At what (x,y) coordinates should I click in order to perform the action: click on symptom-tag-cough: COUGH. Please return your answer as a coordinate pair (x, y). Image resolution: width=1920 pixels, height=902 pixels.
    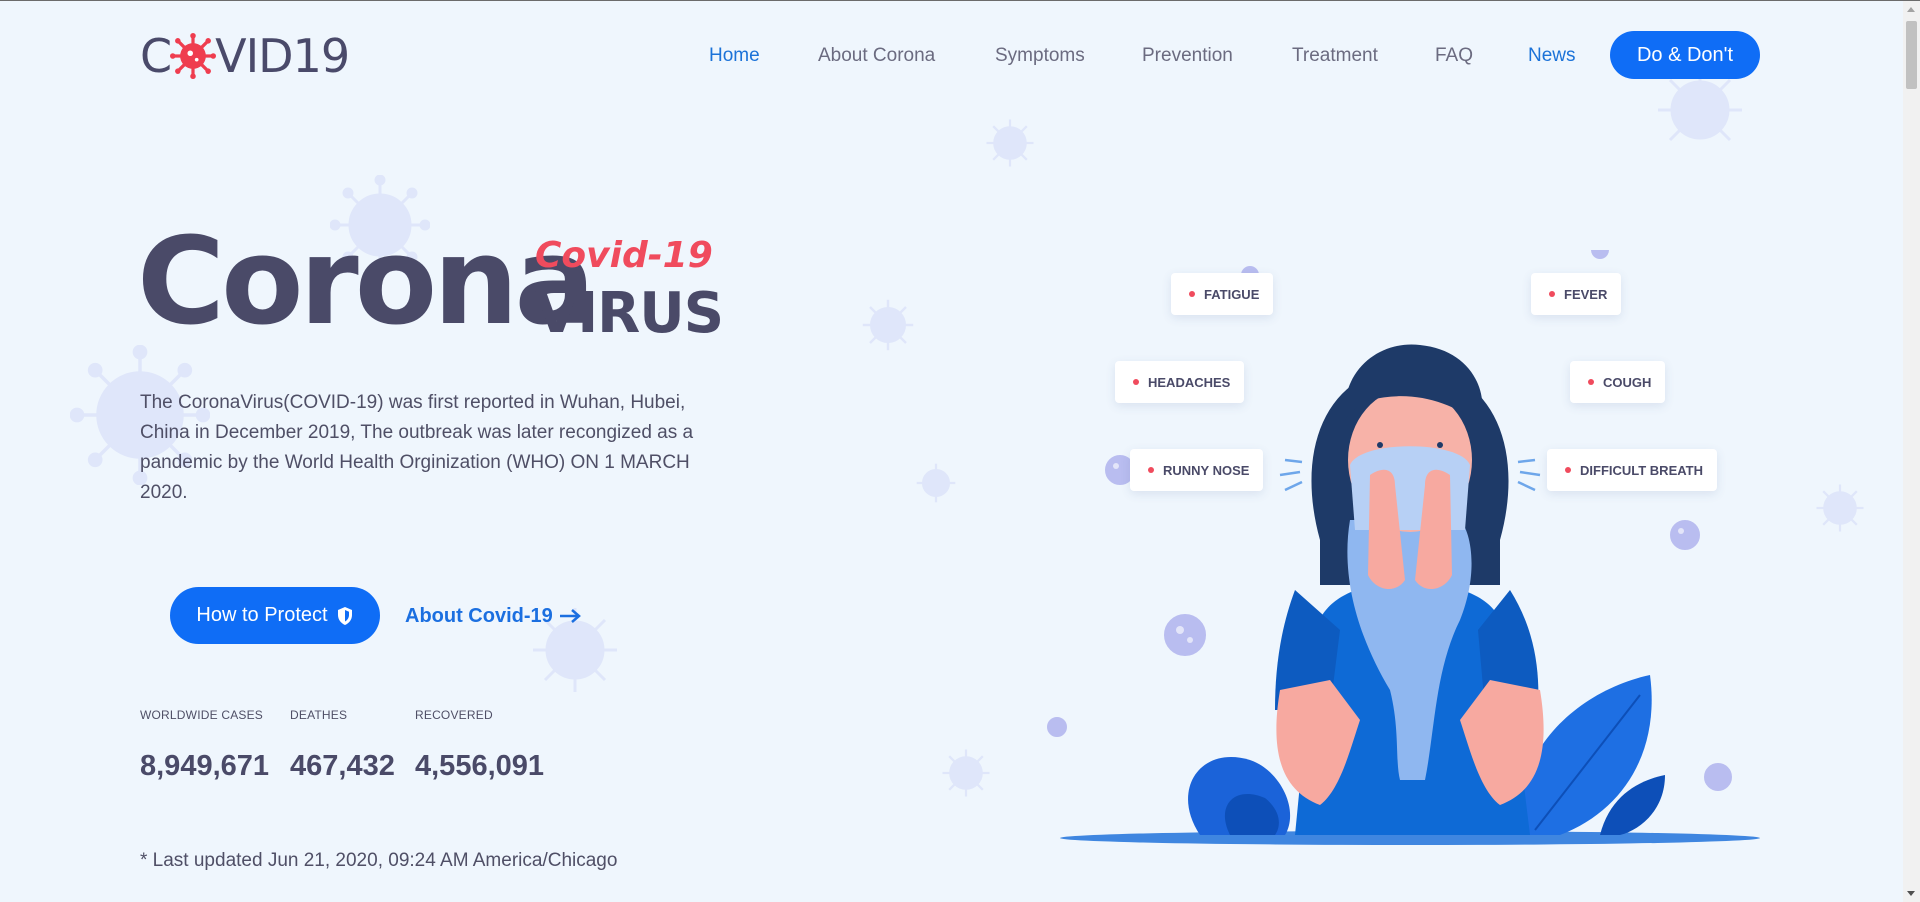
    Looking at the image, I should click on (1618, 382).